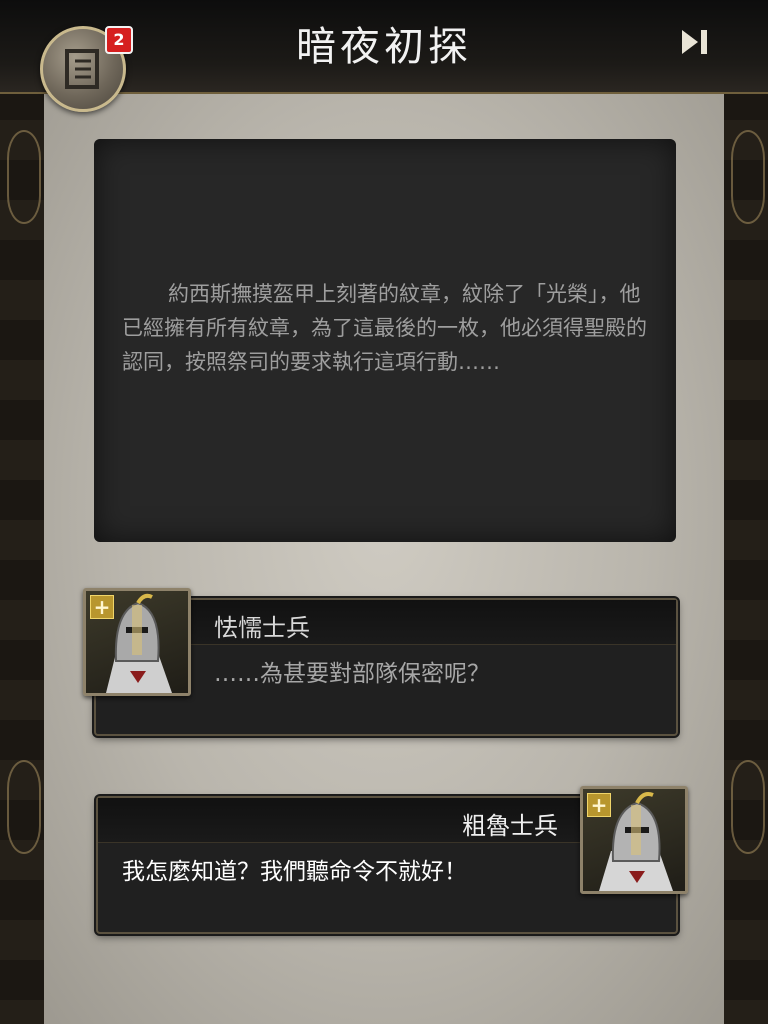 This screenshot has width=768, height=1024. What do you see at coordinates (23, 512) in the screenshot?
I see `left-ornate-frame` at bounding box center [23, 512].